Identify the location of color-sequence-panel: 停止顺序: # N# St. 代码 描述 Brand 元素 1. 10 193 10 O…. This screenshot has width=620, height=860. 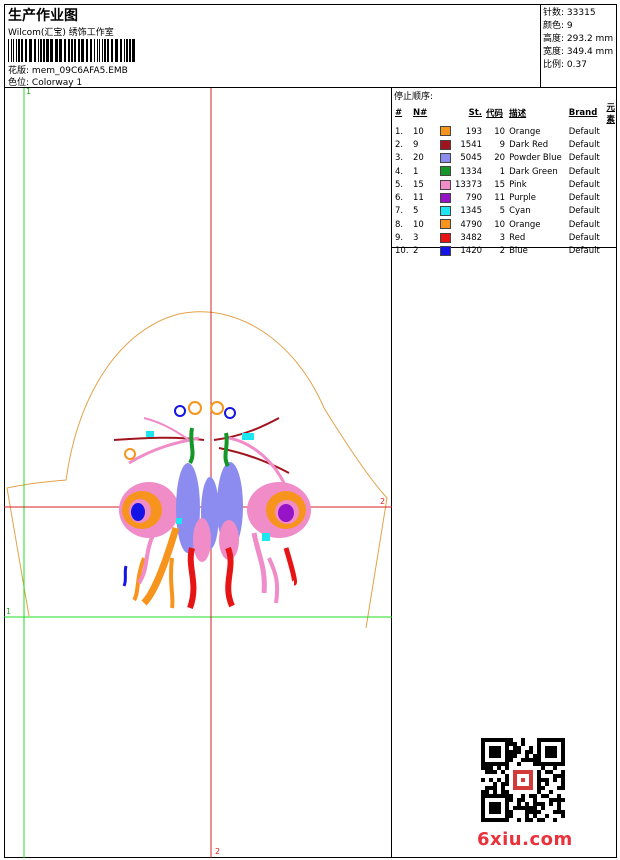
(504, 172).